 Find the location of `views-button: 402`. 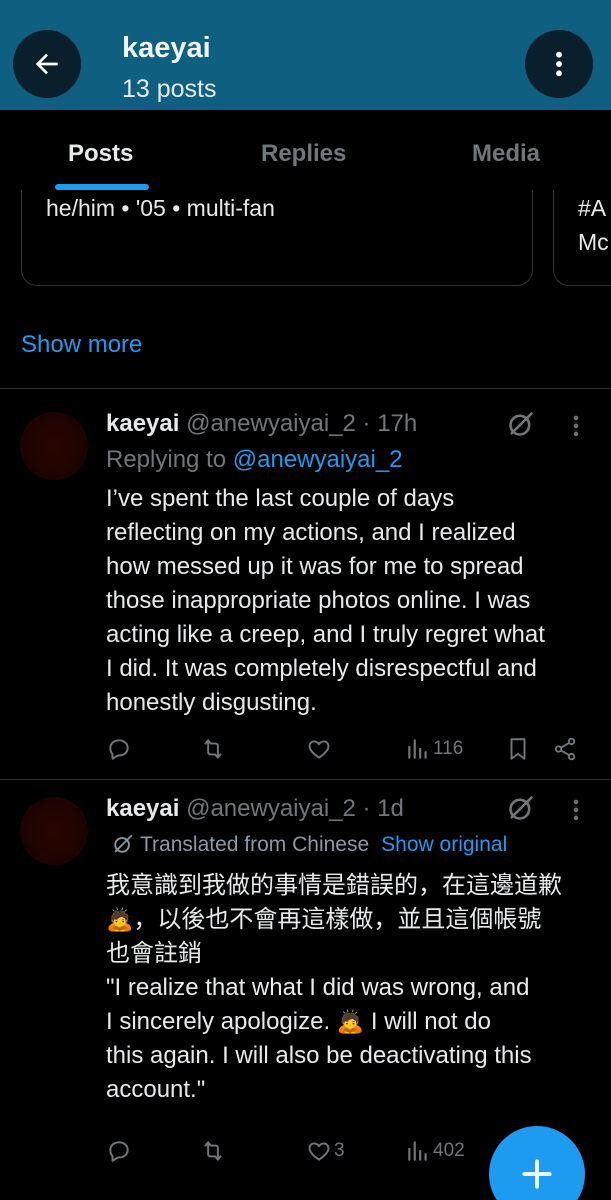

views-button: 402 is located at coordinates (435, 1151).